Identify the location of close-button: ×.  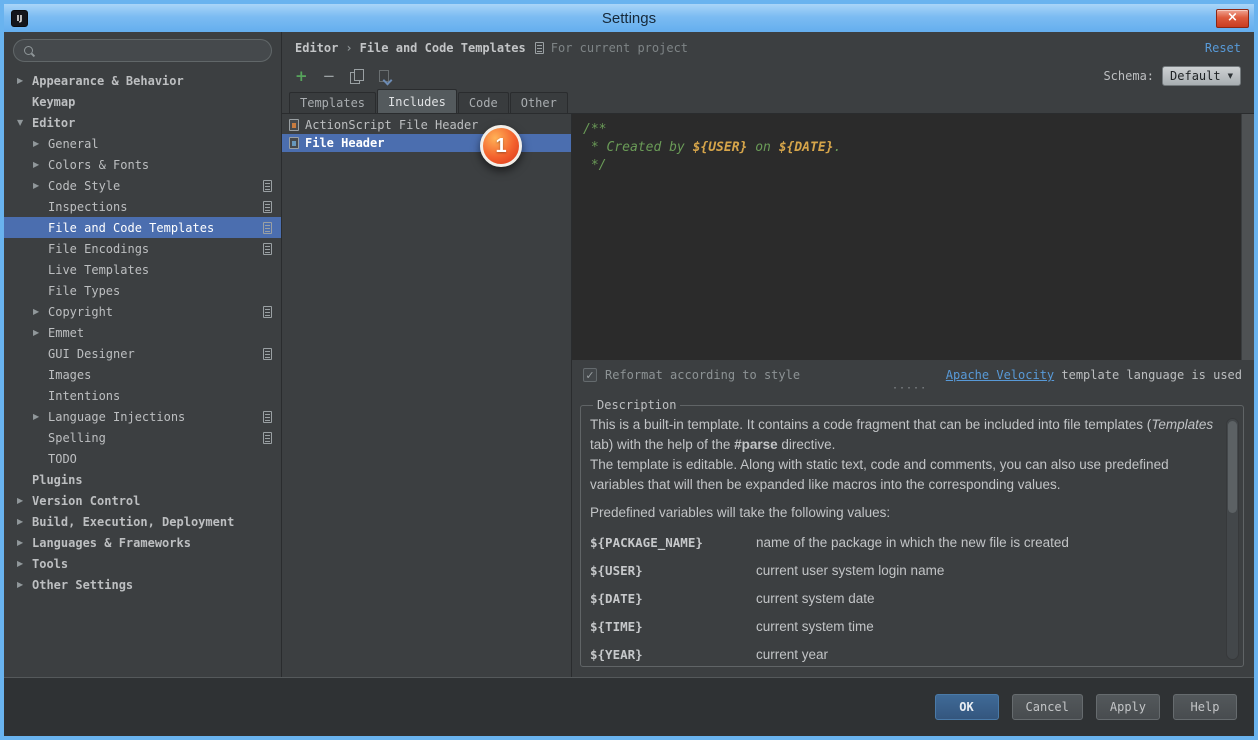
(1232, 18).